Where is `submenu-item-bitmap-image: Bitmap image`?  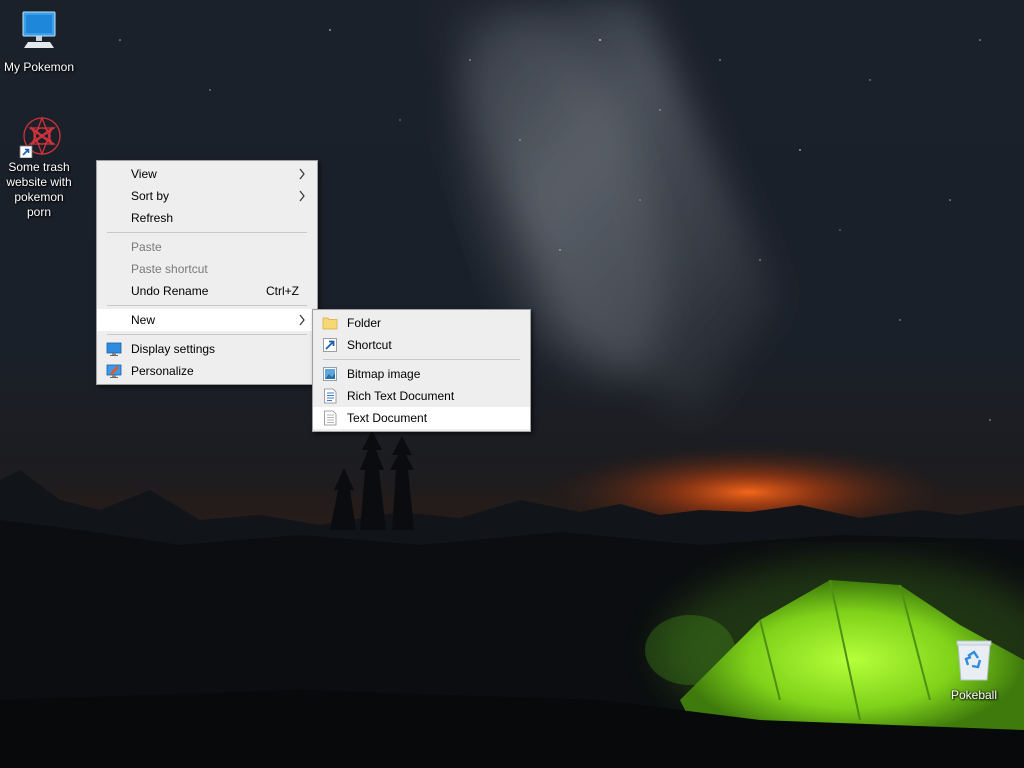
submenu-item-bitmap-image: Bitmap image is located at coordinates (421, 374).